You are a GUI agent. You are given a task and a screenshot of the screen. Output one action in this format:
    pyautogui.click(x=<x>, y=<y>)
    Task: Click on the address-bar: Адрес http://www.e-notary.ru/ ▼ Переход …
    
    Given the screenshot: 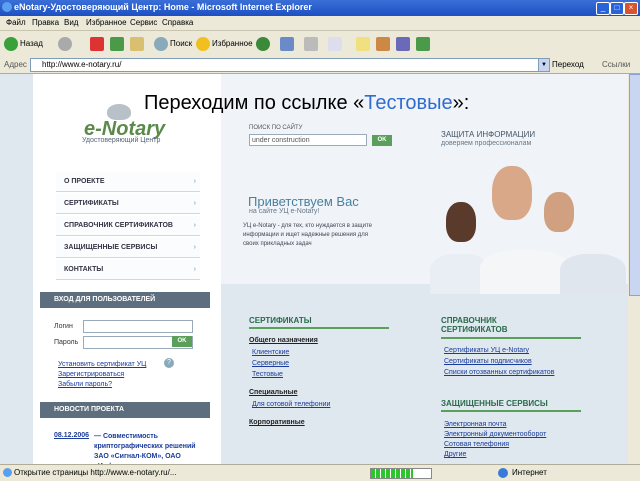 What is the action you would take?
    pyautogui.click(x=320, y=65)
    